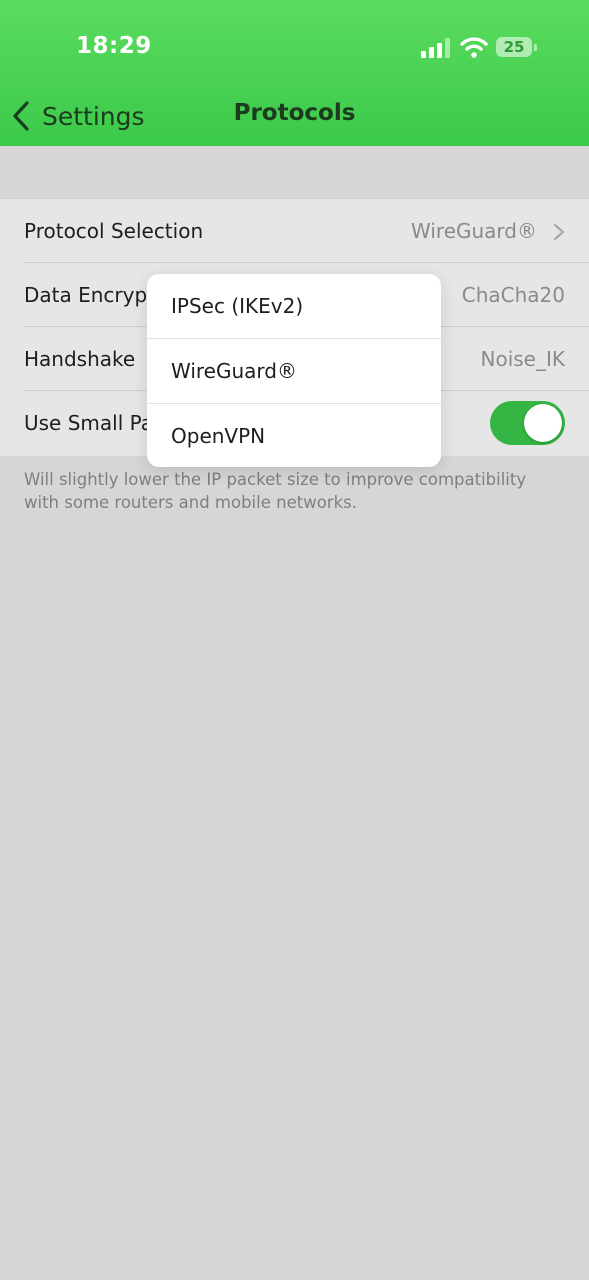  What do you see at coordinates (523, 359) in the screenshot?
I see `row-value: Noise_IK` at bounding box center [523, 359].